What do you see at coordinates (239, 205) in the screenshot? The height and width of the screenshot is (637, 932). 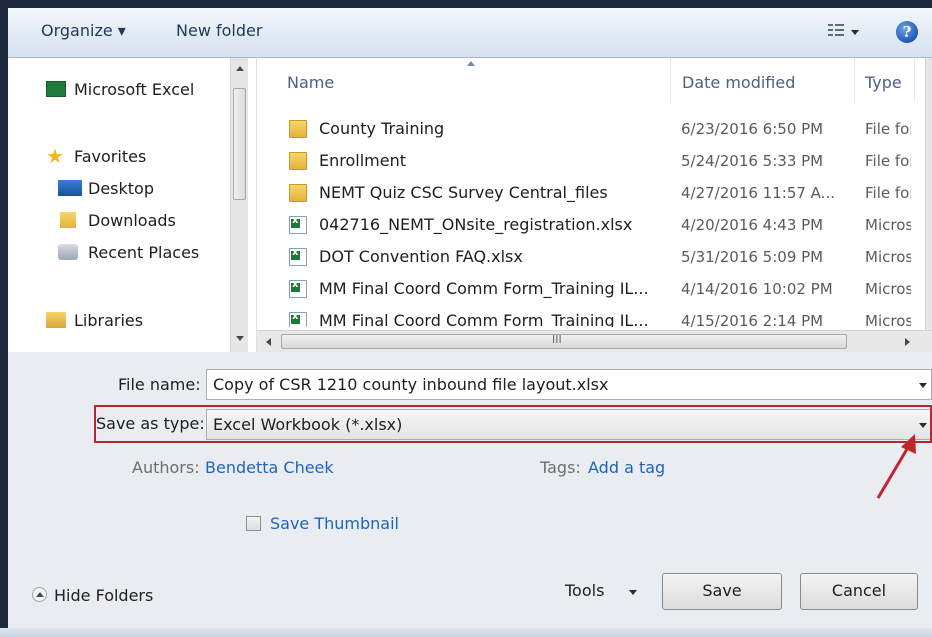 I see `nav-scrollbar` at bounding box center [239, 205].